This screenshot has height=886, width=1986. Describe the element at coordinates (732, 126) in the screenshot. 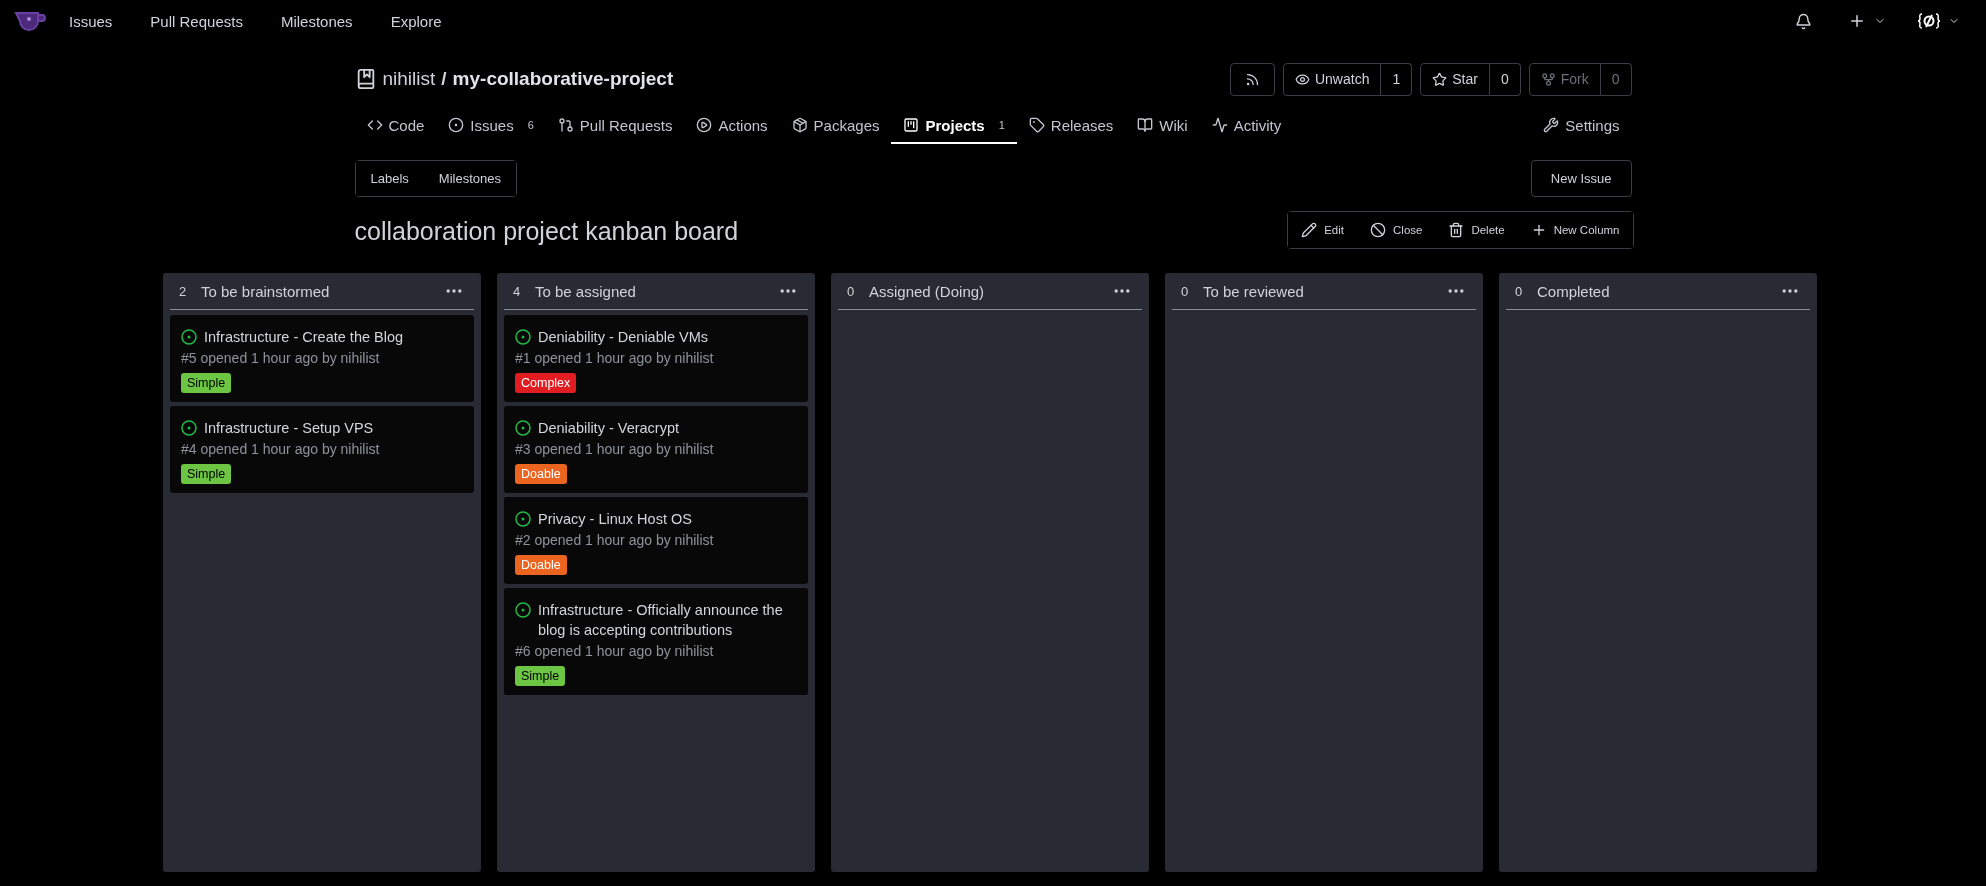

I see `repo-tab: Actions` at that location.